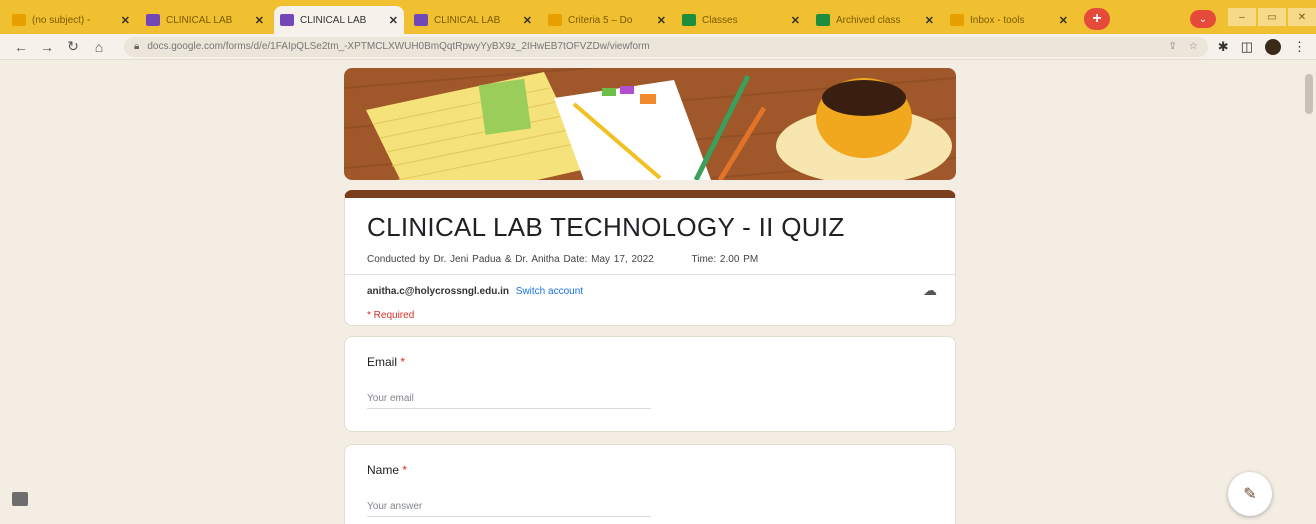 The width and height of the screenshot is (1316, 524). What do you see at coordinates (47, 47) in the screenshot?
I see `forward-icon: →` at bounding box center [47, 47].